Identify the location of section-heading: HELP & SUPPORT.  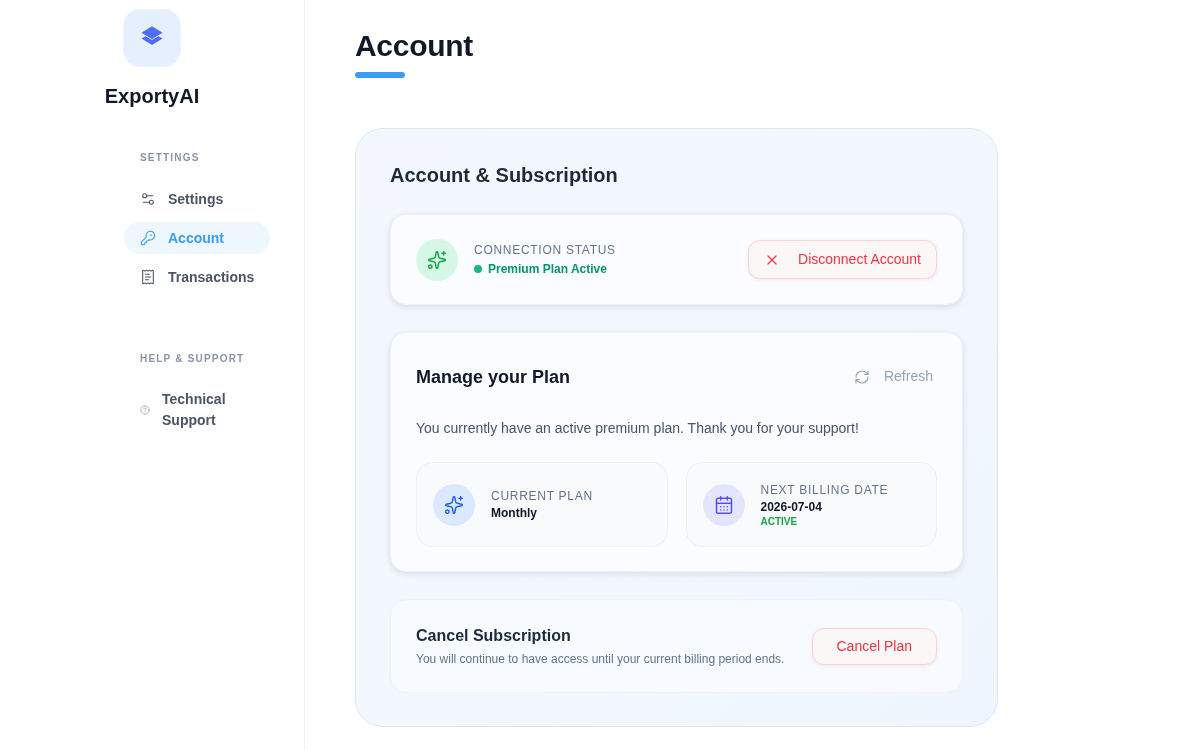
(192, 359).